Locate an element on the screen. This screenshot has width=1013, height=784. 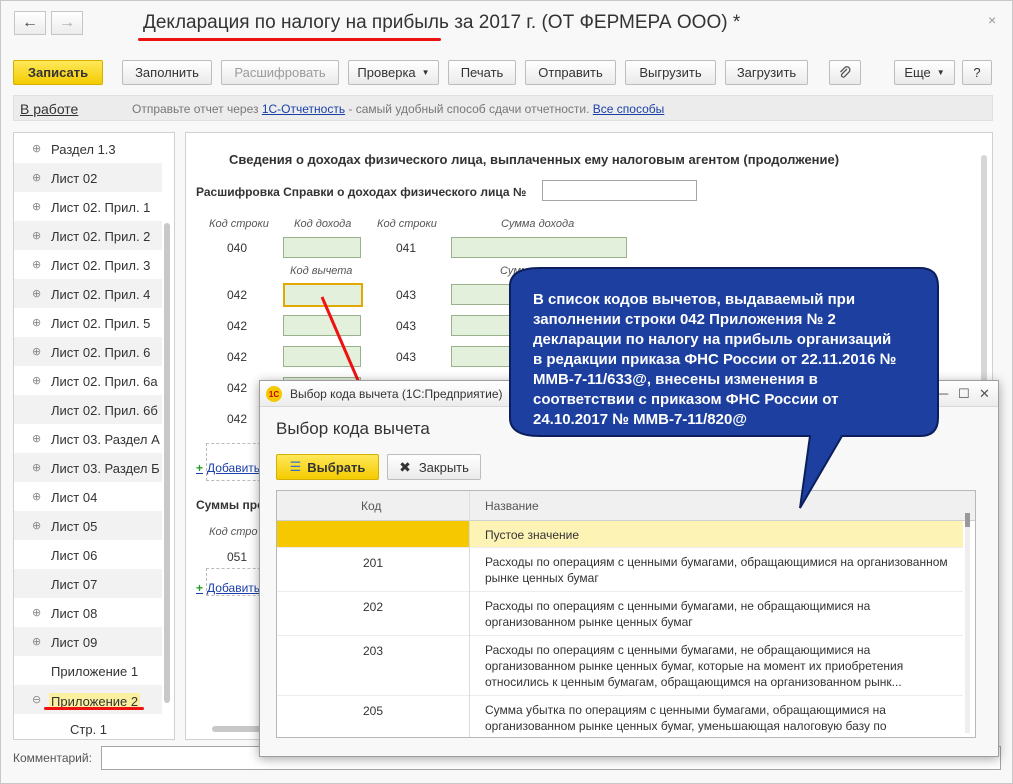
income-sum-input is located at coordinates (539, 247).